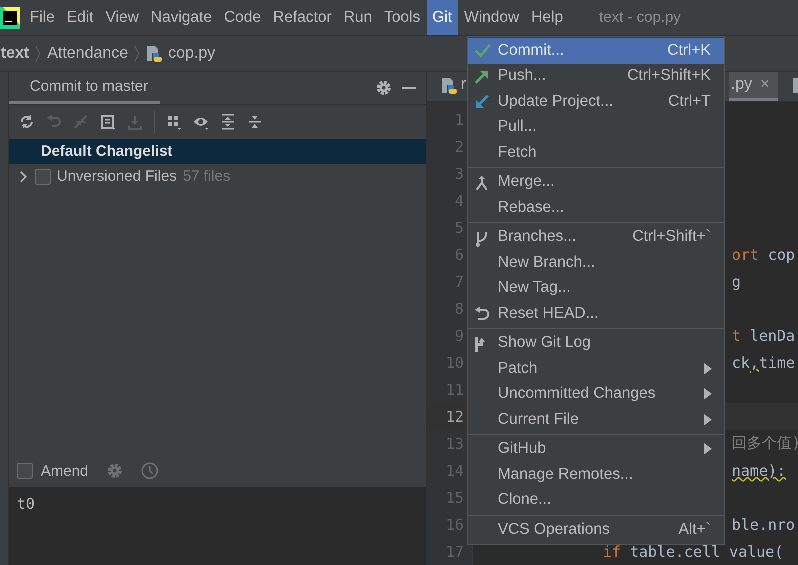 The height and width of the screenshot is (565, 798). What do you see at coordinates (764, 255) in the screenshot?
I see `code-line: ort cop` at bounding box center [764, 255].